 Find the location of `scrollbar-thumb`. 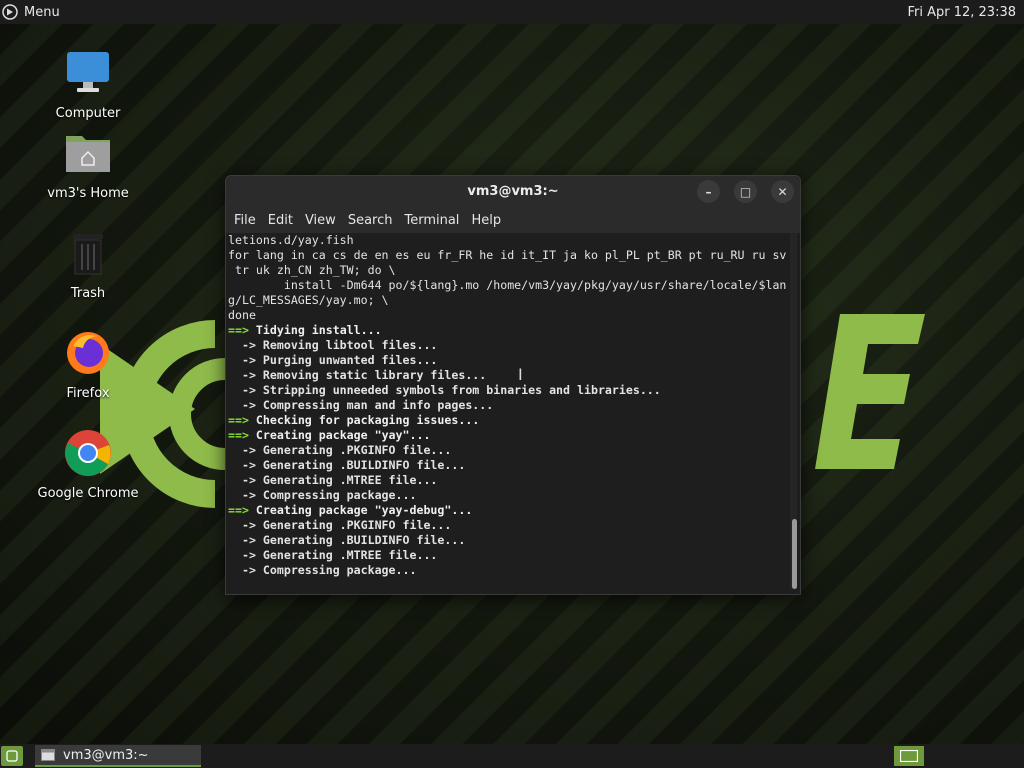

scrollbar-thumb is located at coordinates (794, 554).